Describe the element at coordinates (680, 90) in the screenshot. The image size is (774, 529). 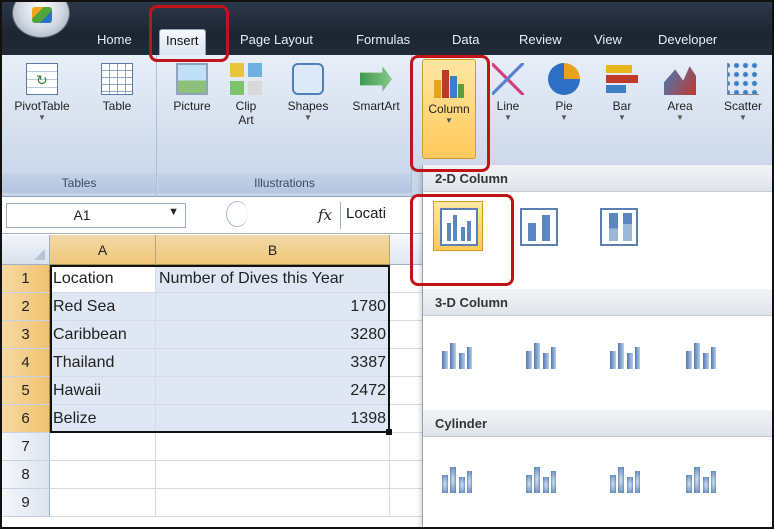
I see `area-chart-button: Area ▼` at that location.